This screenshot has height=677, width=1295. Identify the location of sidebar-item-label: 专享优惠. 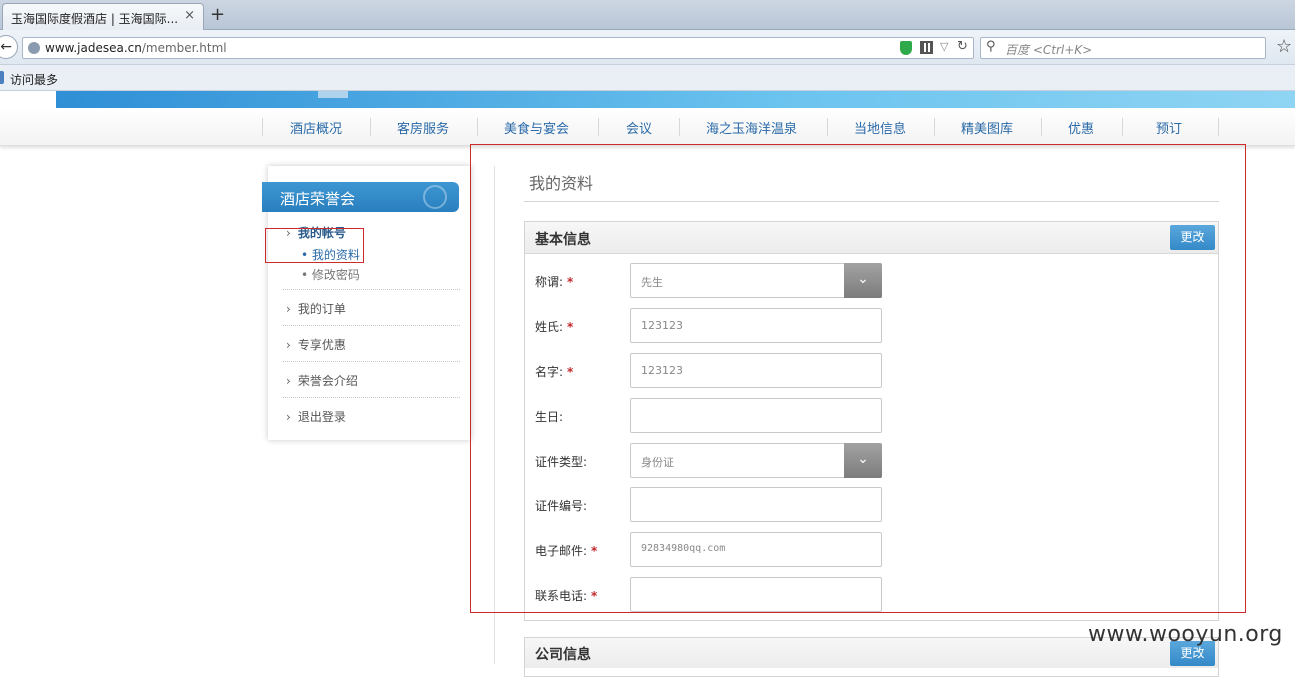
(321, 345).